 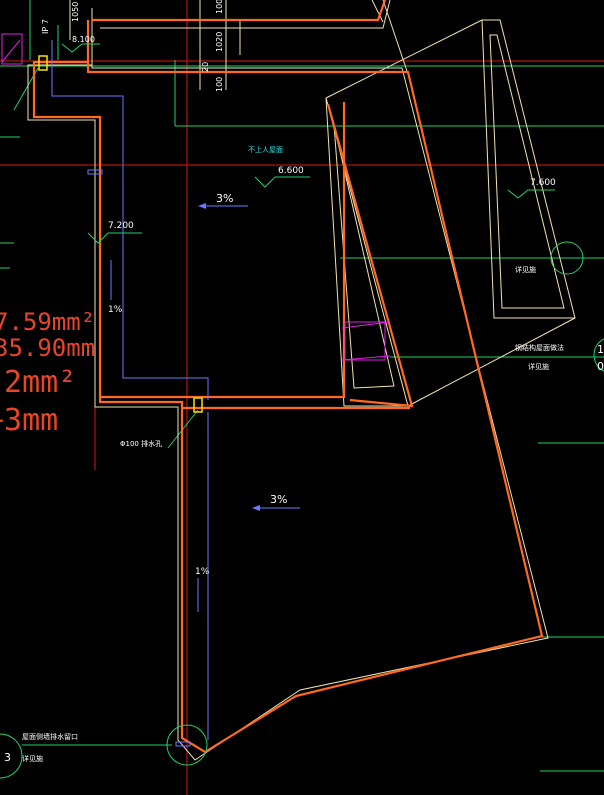 What do you see at coordinates (83, 39) in the screenshot?
I see `dim-8100: 8.100` at bounding box center [83, 39].